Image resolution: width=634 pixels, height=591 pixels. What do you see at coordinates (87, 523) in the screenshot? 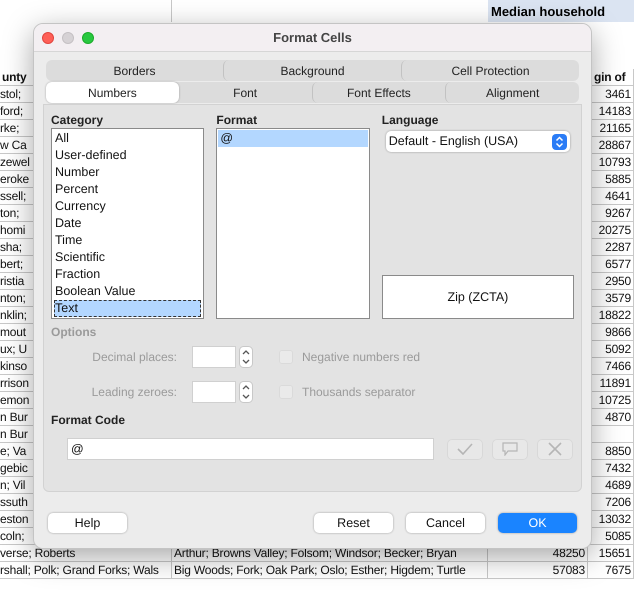
I see `dialog-button: Help` at bounding box center [87, 523].